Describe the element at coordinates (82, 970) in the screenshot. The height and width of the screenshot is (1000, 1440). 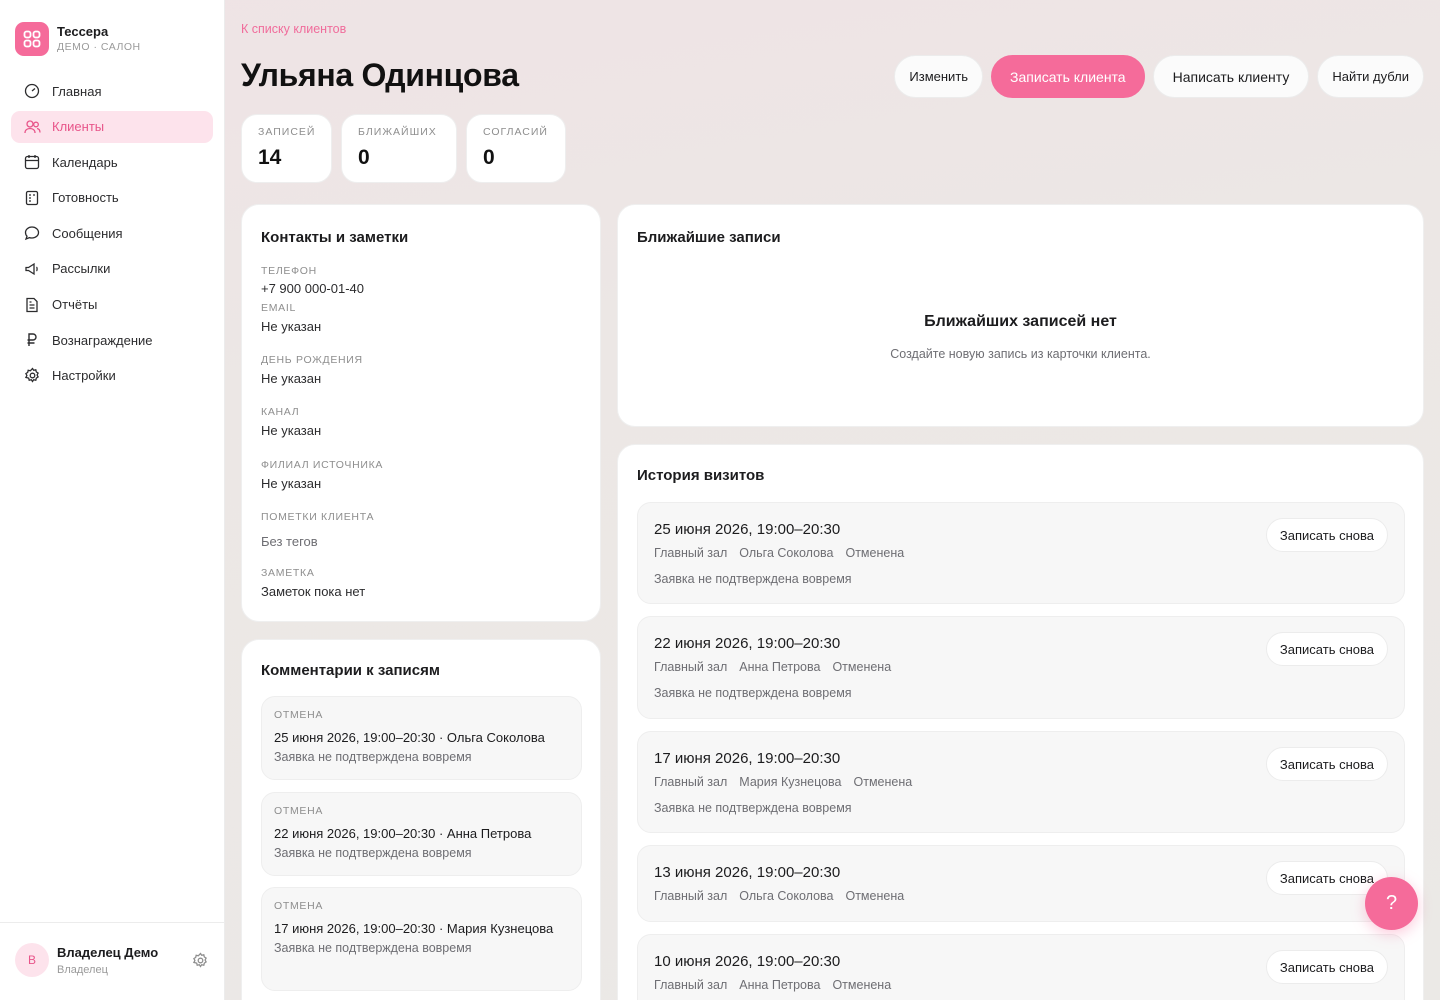
I see `user-role: Владелец` at that location.